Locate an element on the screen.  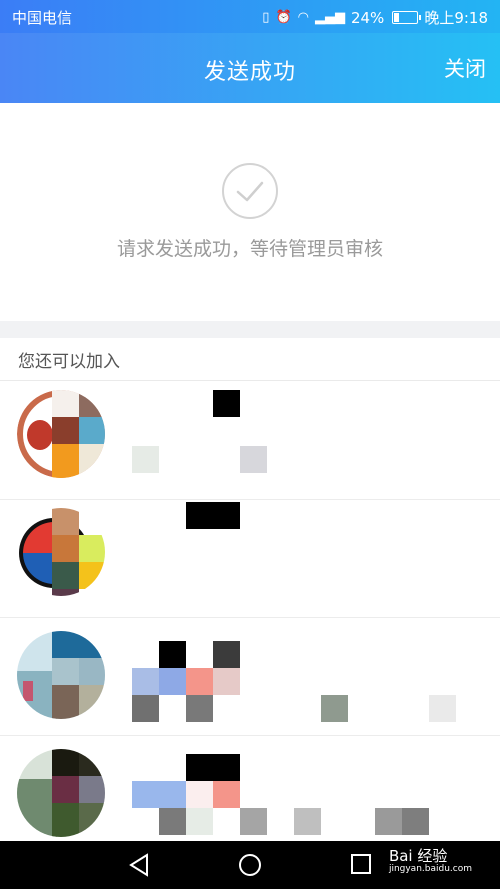
system-nav-bar: Bai 经验 jingyan.baidu.com is located at coordinates (250, 865).